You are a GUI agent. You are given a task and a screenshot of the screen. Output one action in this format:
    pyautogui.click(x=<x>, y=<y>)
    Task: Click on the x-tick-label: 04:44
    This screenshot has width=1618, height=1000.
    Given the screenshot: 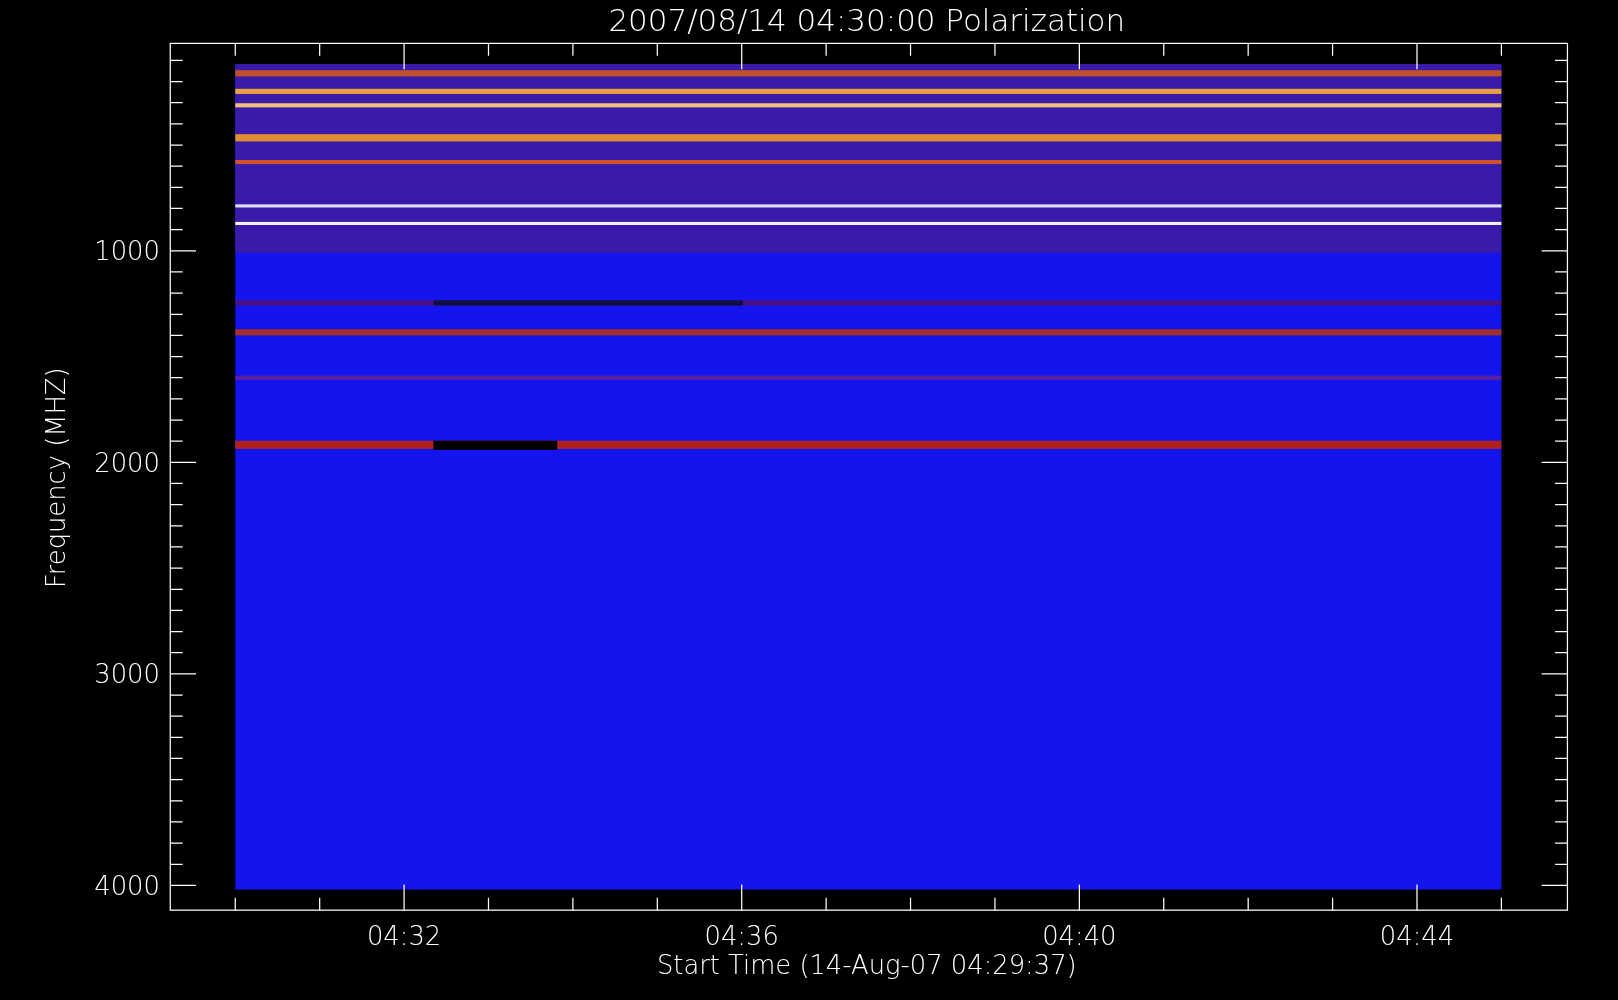 What is the action you would take?
    pyautogui.click(x=1417, y=936)
    